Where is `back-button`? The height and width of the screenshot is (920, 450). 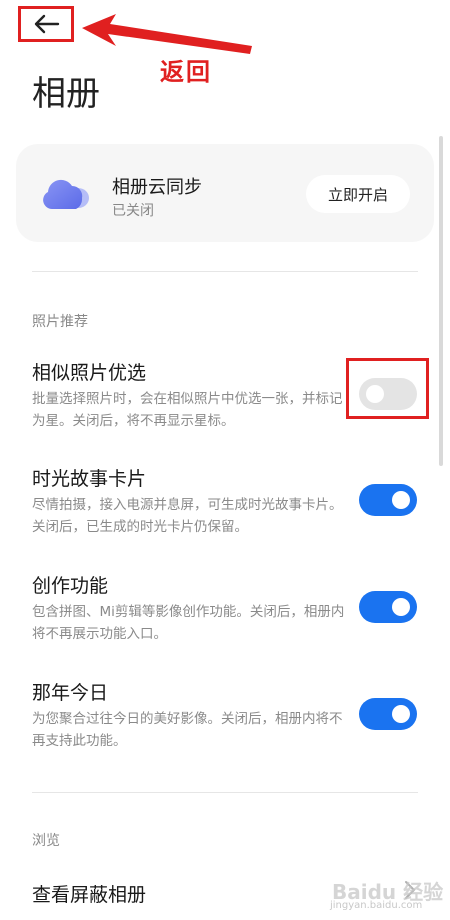 back-button is located at coordinates (46, 24).